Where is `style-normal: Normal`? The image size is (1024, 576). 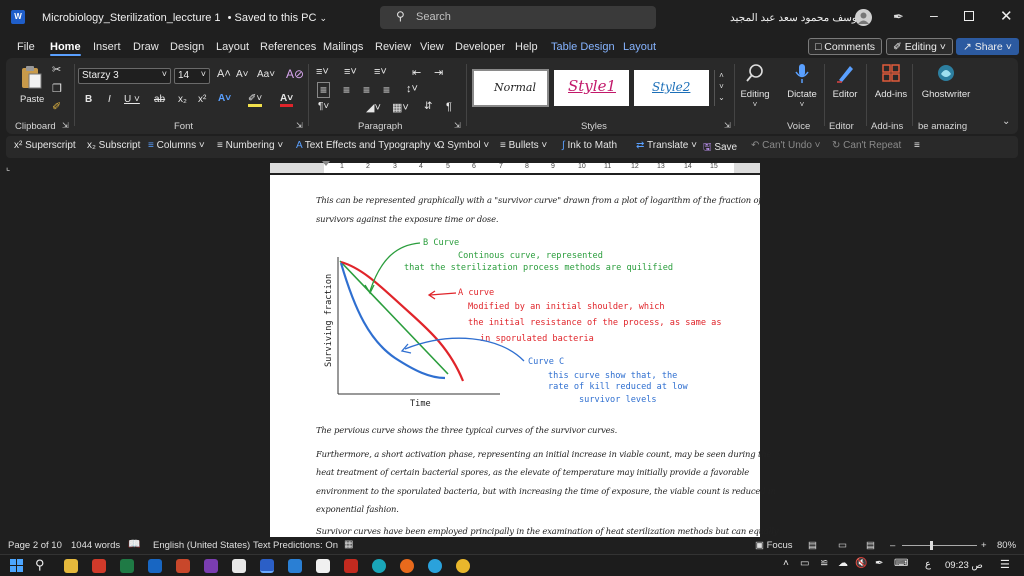
style-normal: Normal is located at coordinates (510, 88).